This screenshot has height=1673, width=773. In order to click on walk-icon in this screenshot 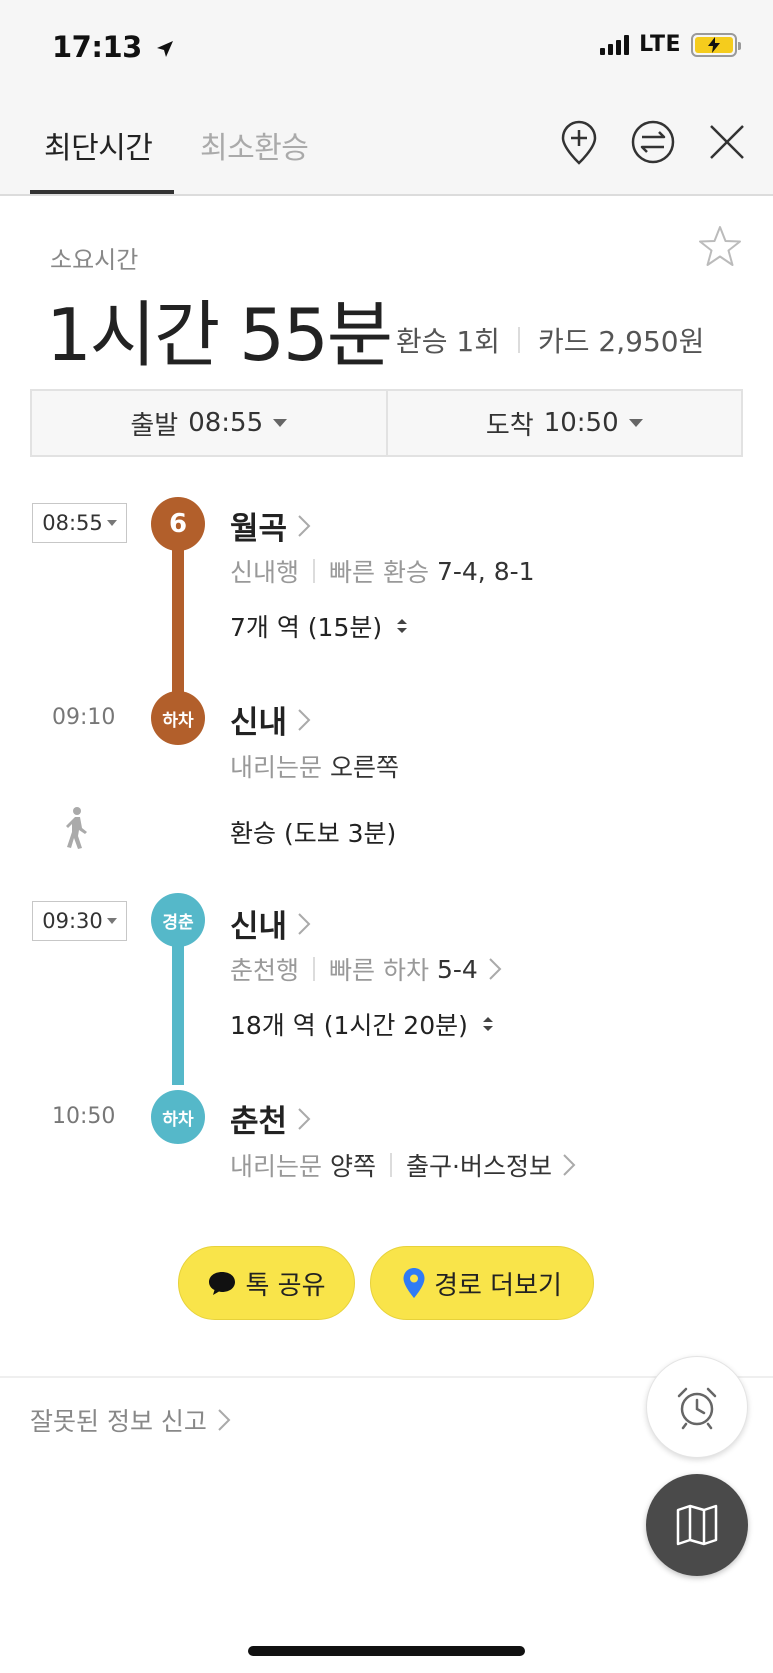, I will do `click(76, 828)`.